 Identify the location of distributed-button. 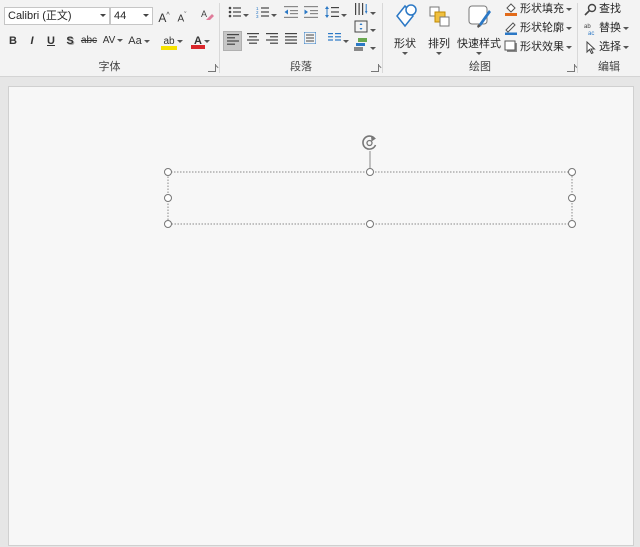
(310, 40).